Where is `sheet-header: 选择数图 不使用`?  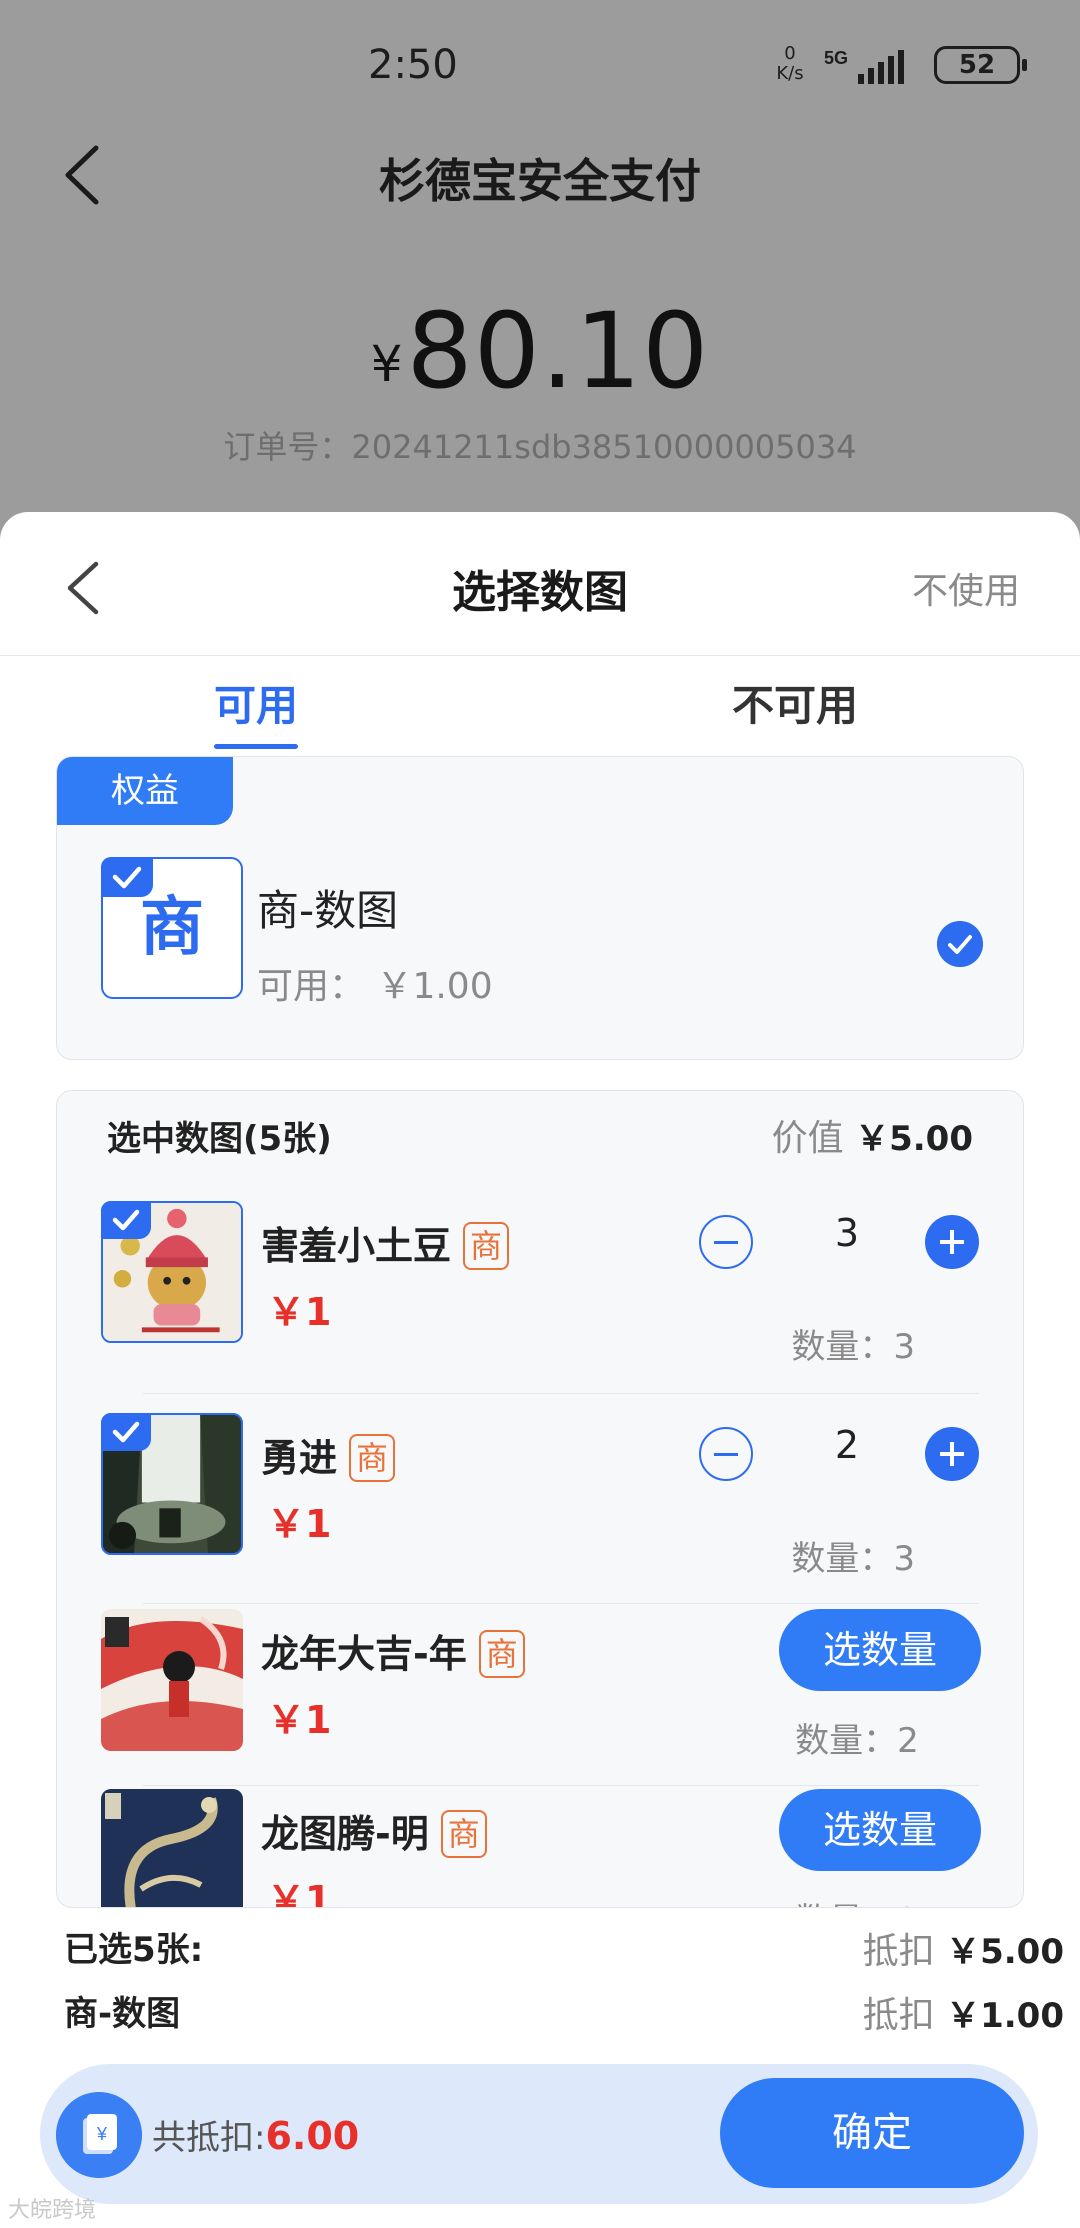 sheet-header: 选择数图 不使用 is located at coordinates (540, 584).